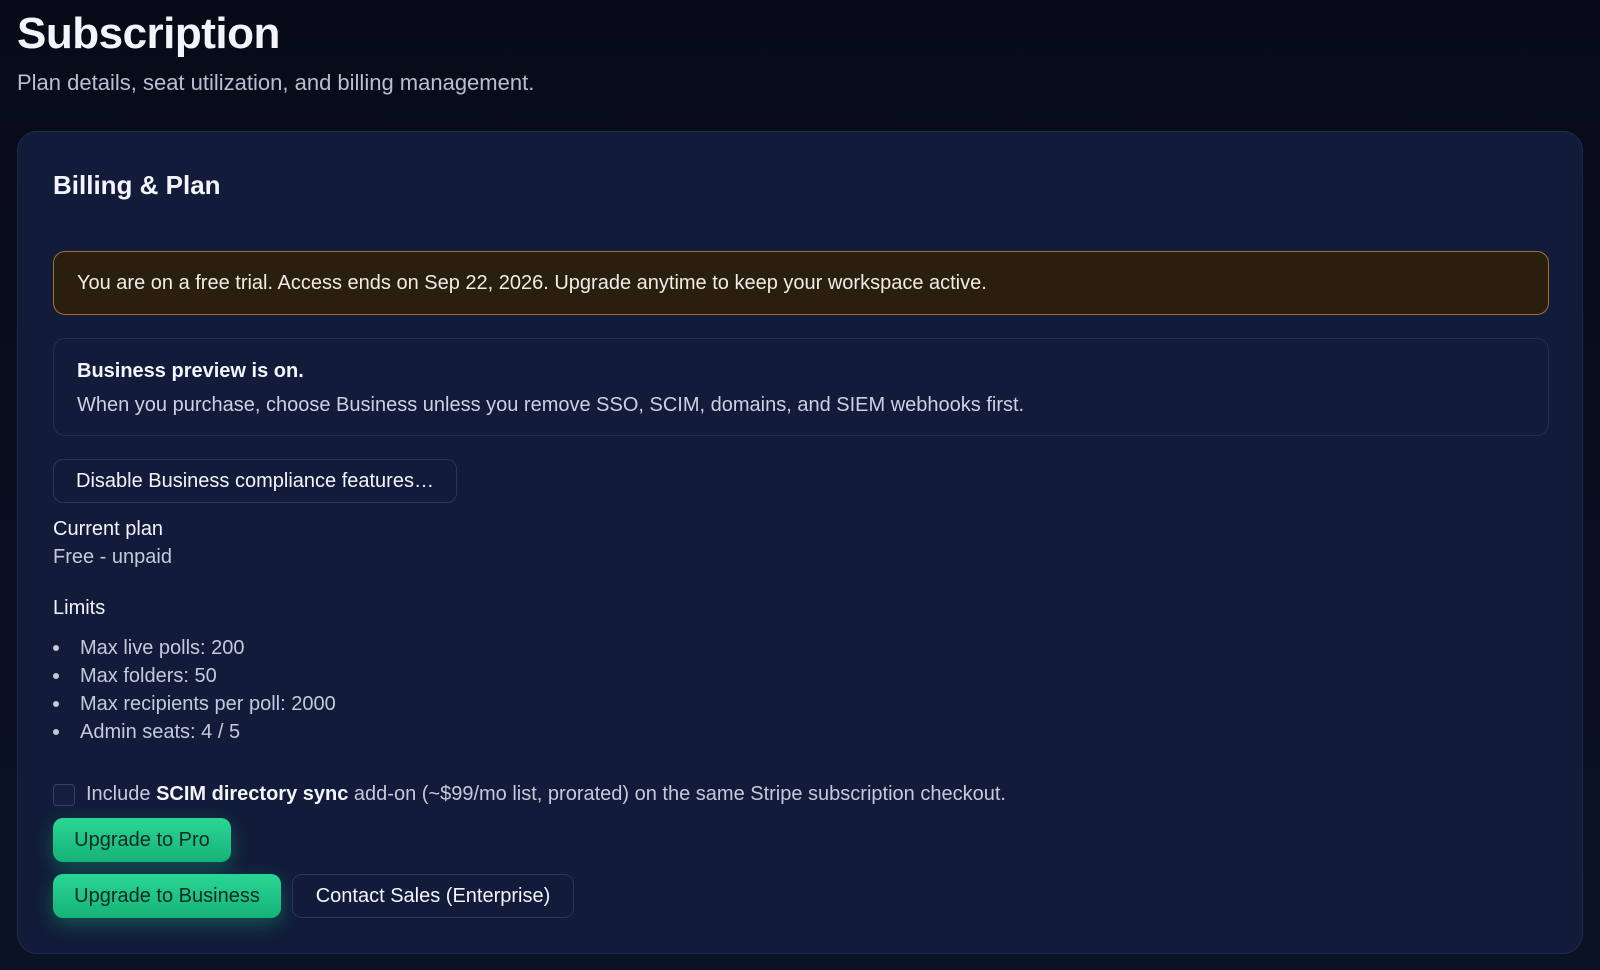  What do you see at coordinates (194, 732) in the screenshot?
I see `limit-item-admin-seats: Admin seats: 4 / 5` at bounding box center [194, 732].